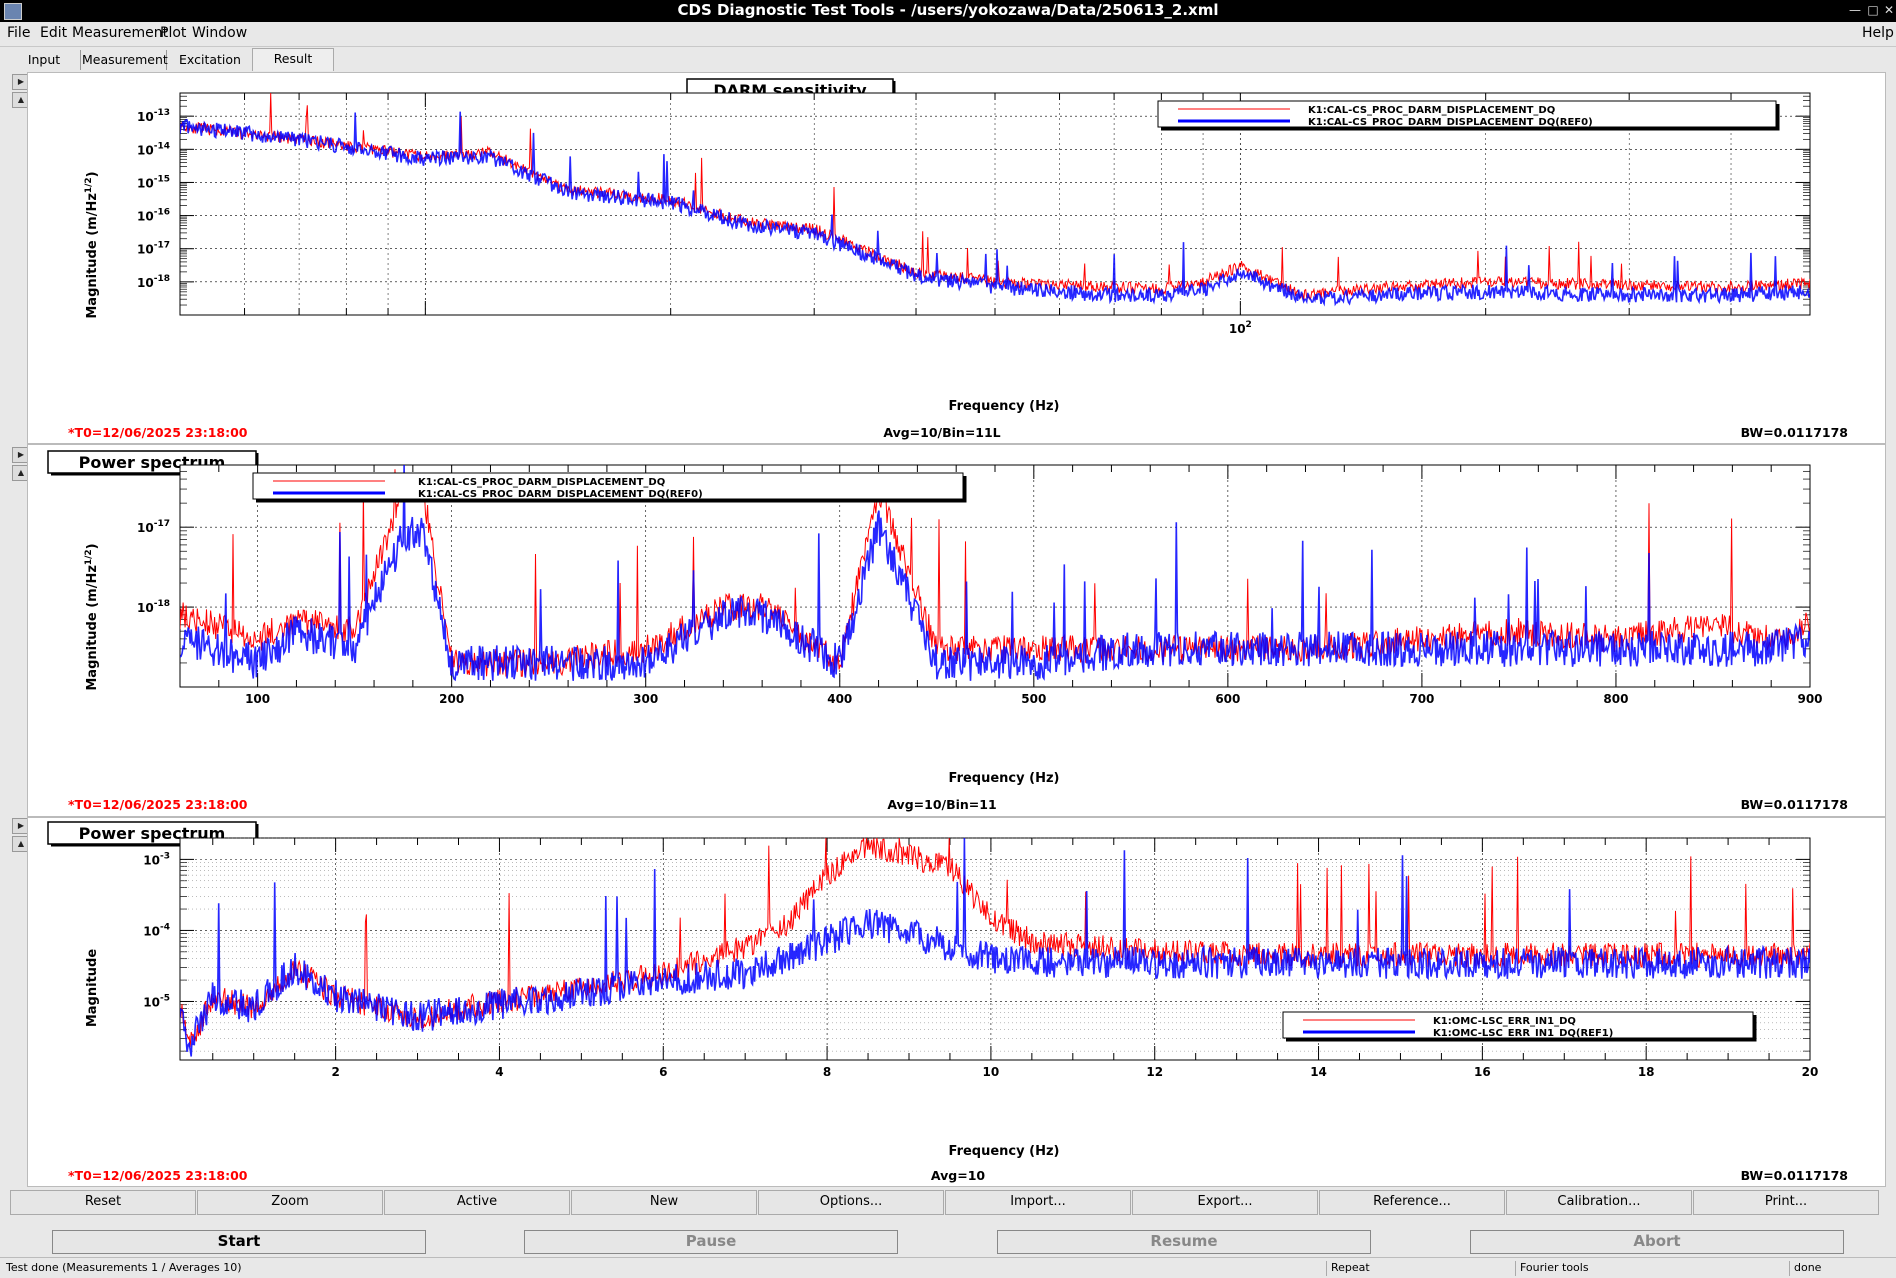 This screenshot has height=1278, width=1896. Describe the element at coordinates (13, 11) in the screenshot. I see `app-icon` at that location.